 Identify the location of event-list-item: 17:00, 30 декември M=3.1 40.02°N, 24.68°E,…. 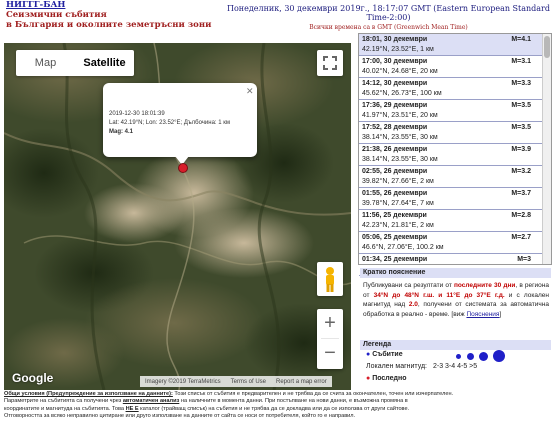
(455, 67).